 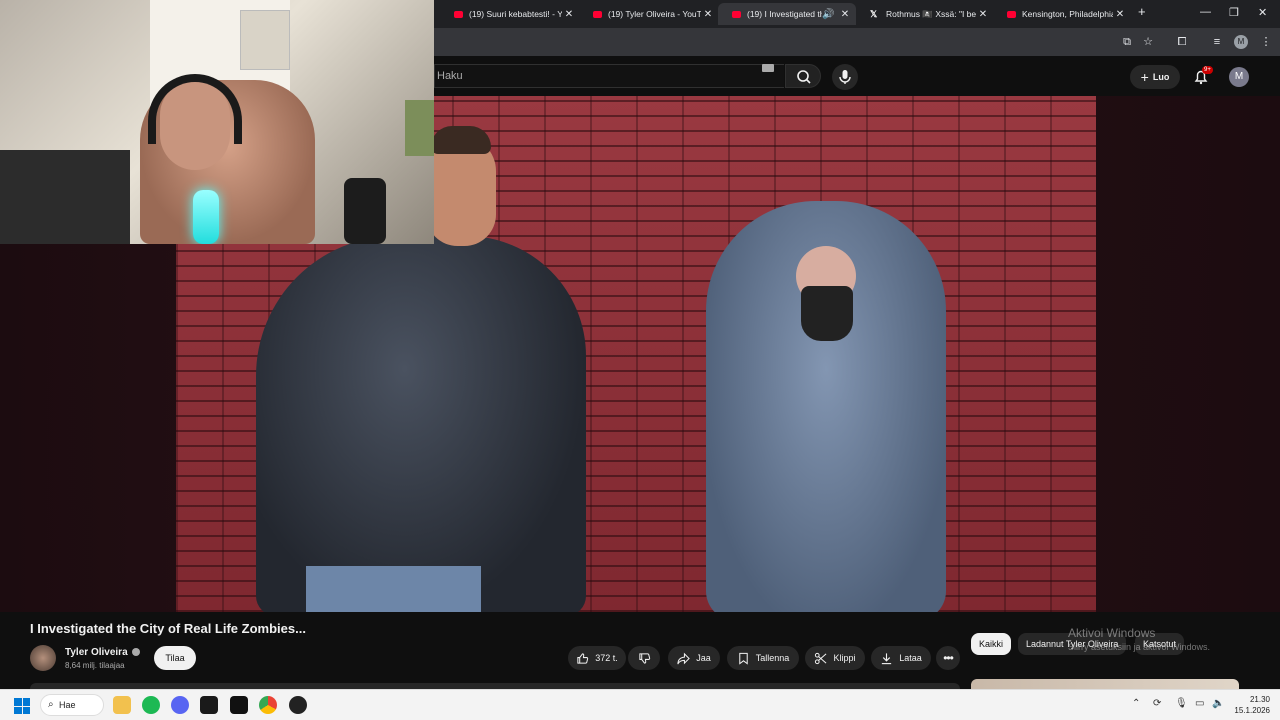 I want to click on recommended-thumbnail, so click(x=1105, y=684).